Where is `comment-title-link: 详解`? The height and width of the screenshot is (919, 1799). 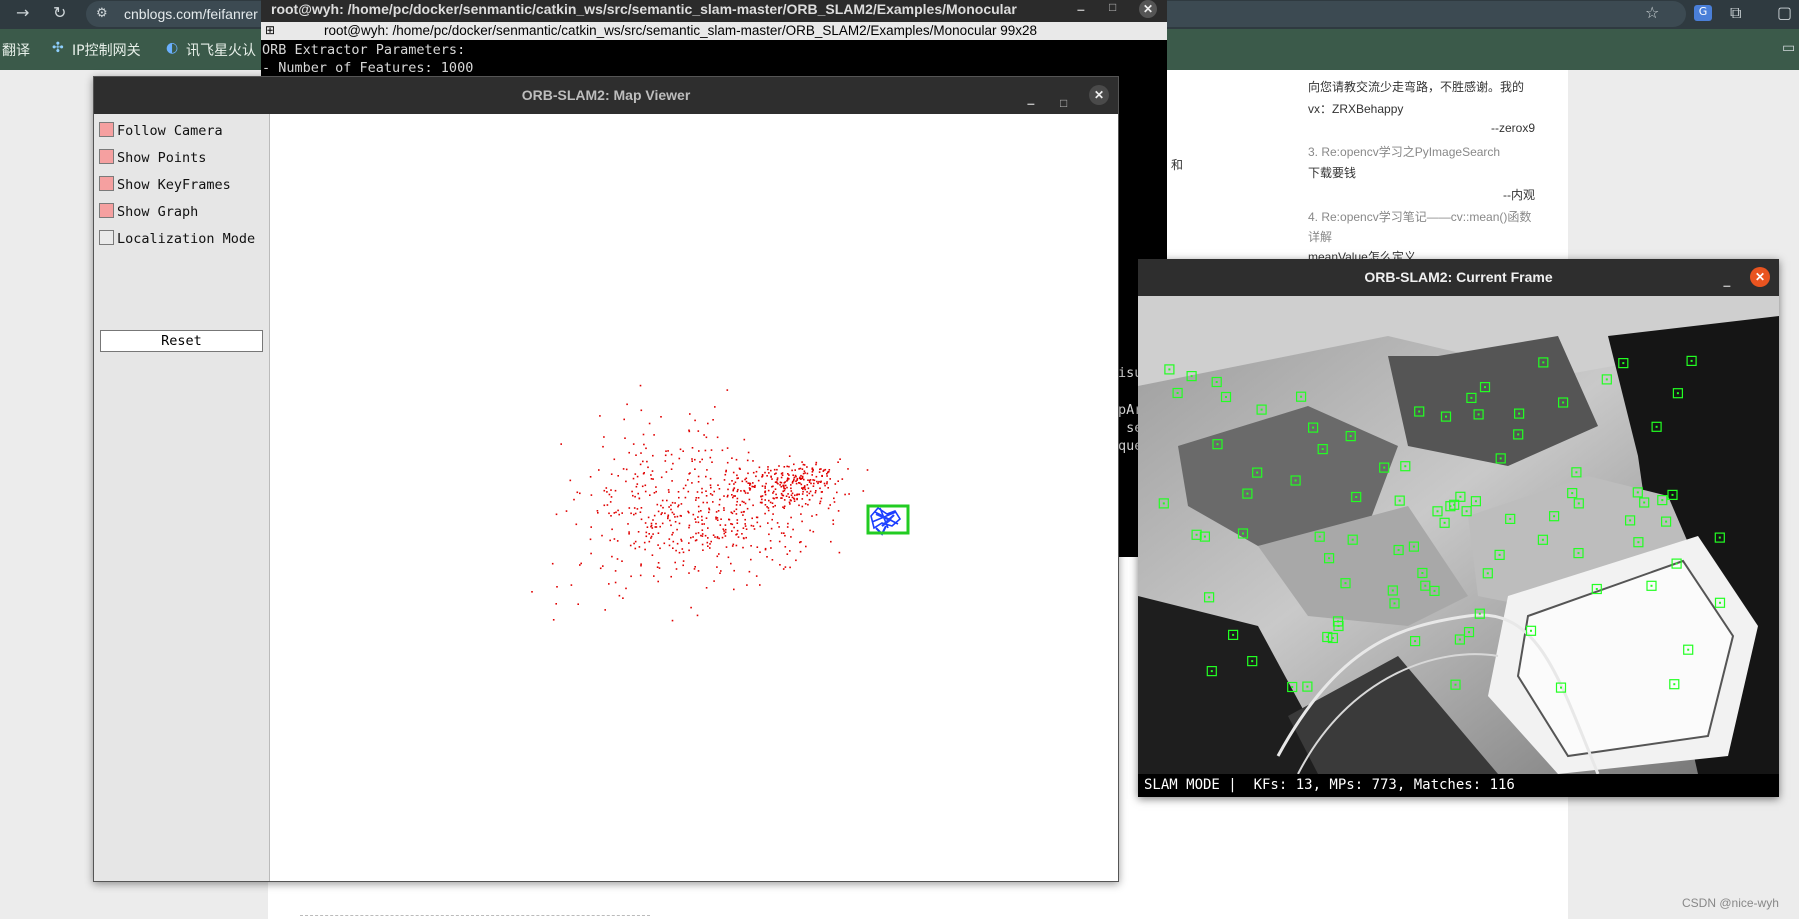 comment-title-link: 详解 is located at coordinates (1320, 236).